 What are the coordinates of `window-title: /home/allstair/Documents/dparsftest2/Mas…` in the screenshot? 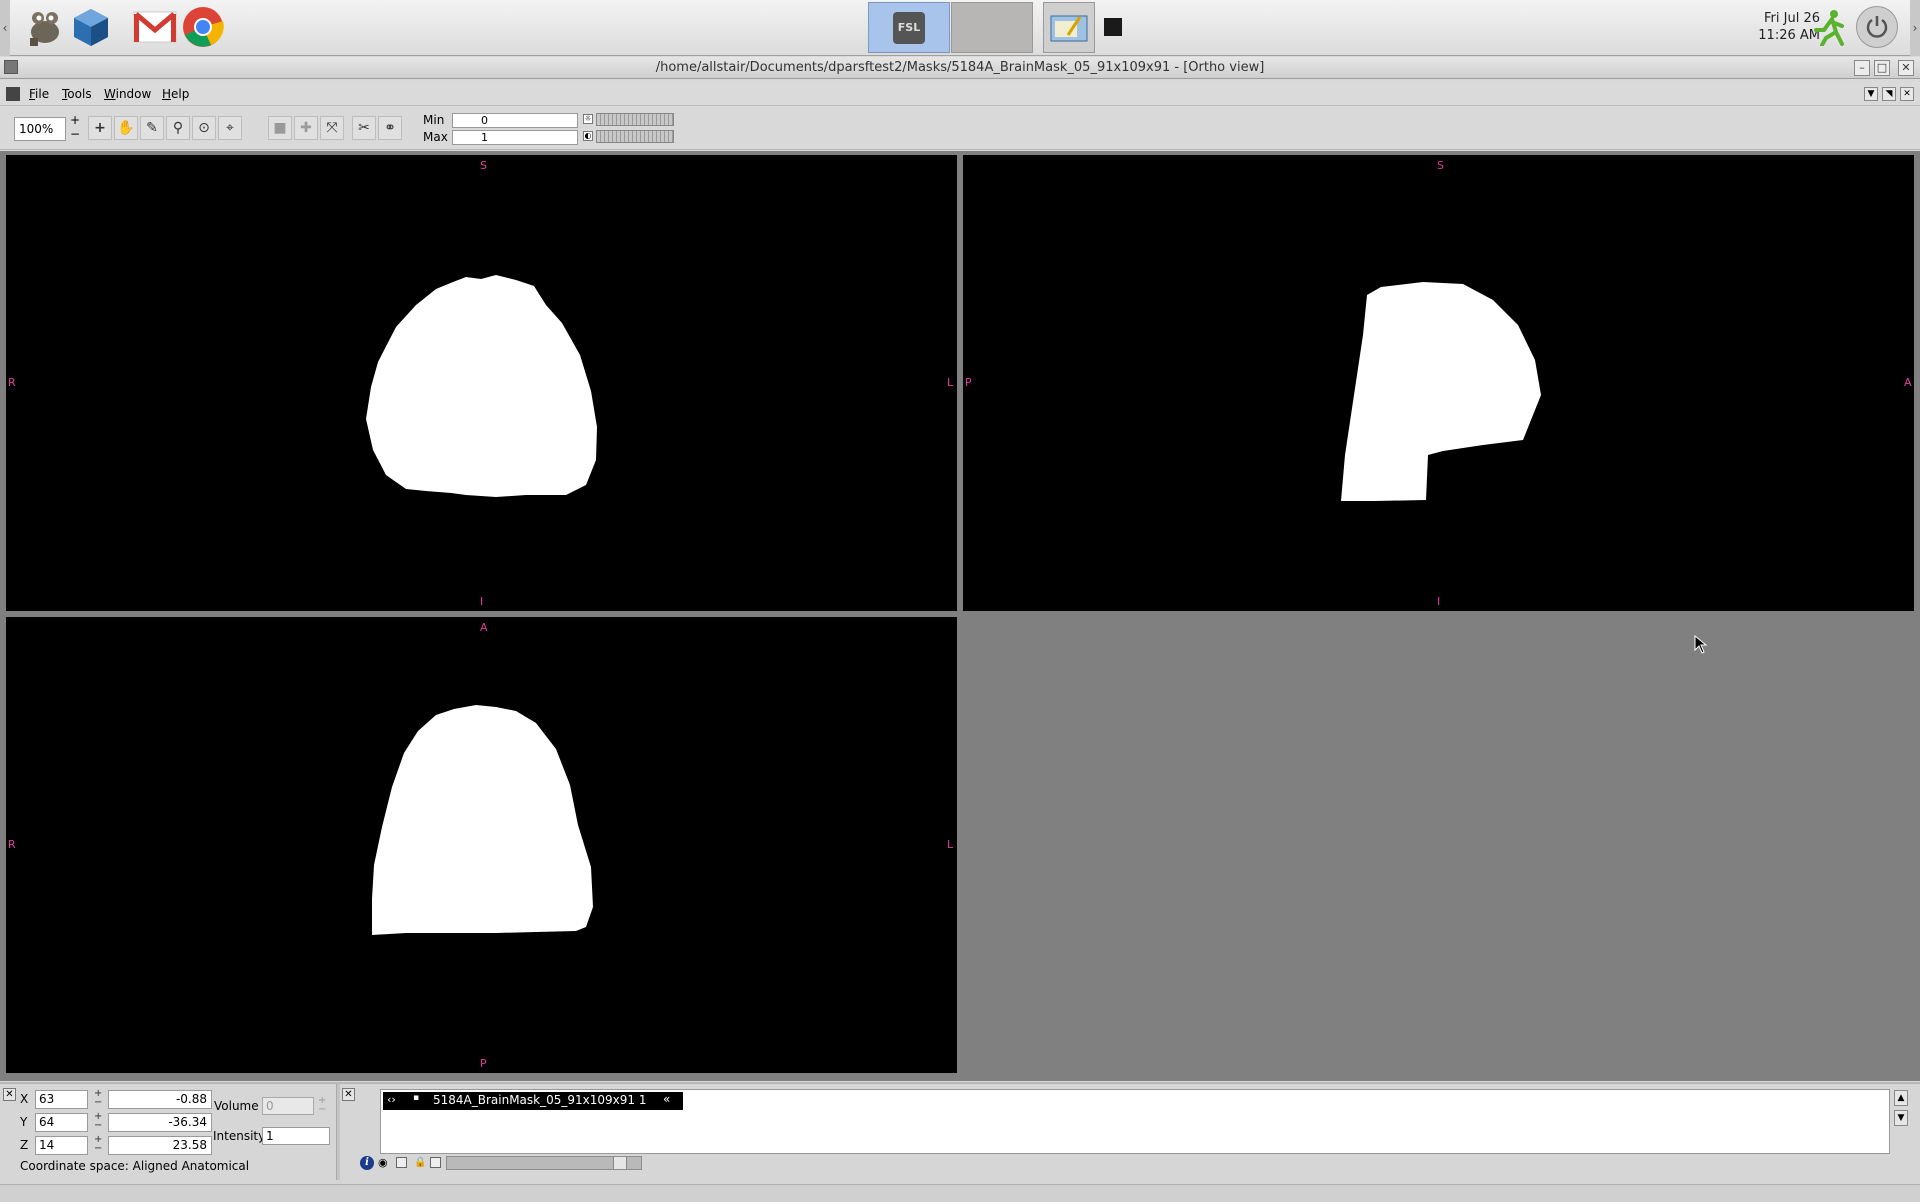 It's located at (960, 67).